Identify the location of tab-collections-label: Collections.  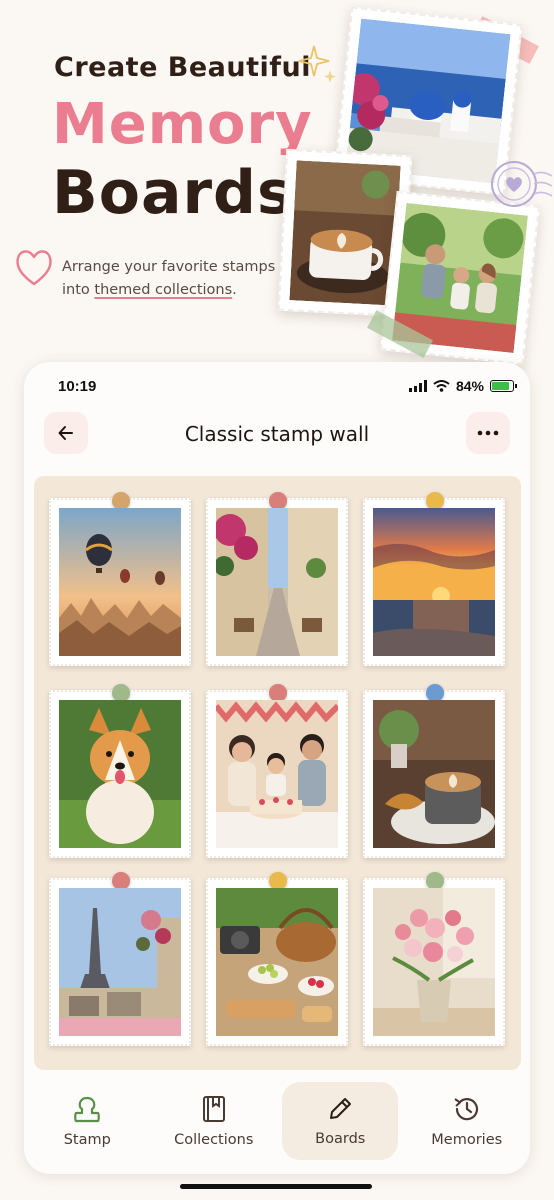
(214, 1140).